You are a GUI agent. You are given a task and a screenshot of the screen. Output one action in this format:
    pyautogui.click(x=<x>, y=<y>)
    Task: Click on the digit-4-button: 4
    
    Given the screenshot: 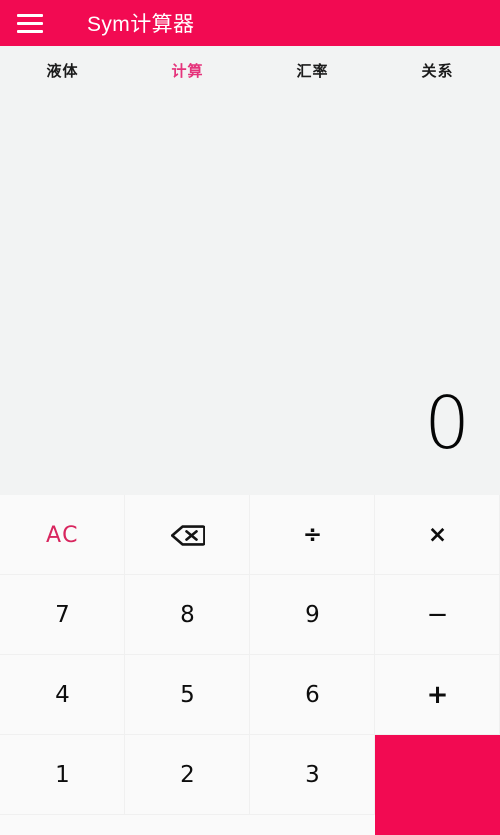 What is the action you would take?
    pyautogui.click(x=62, y=695)
    